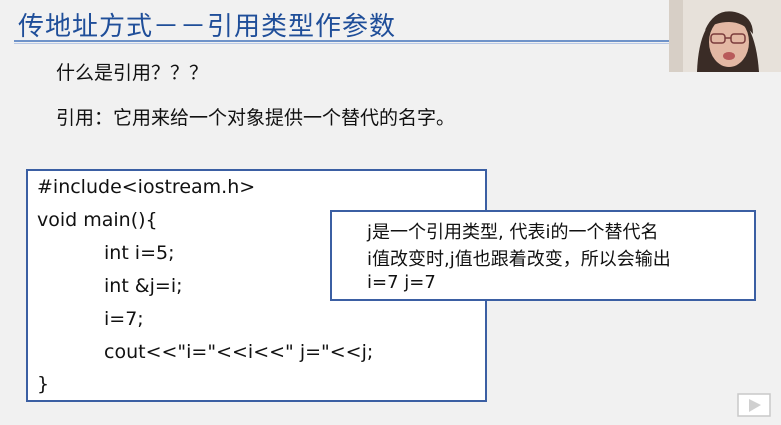 The image size is (781, 425). What do you see at coordinates (207, 27) in the screenshot?
I see `slide-title: 传地址方式－－引用类型作参数` at bounding box center [207, 27].